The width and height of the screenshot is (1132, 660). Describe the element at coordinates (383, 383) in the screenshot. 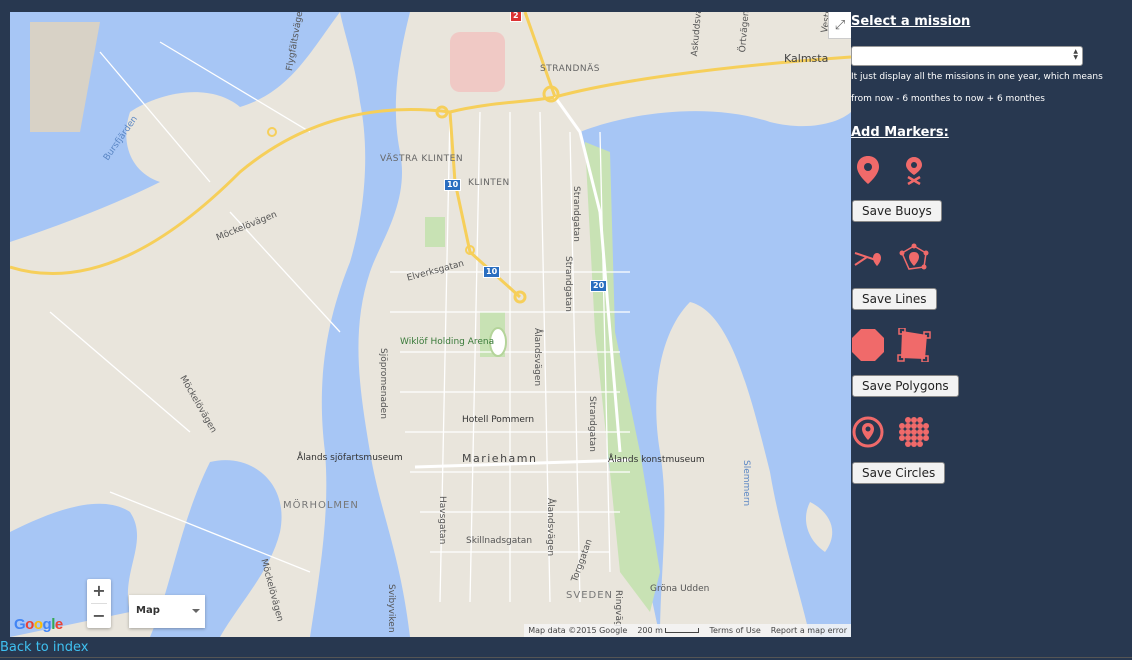

I see `road-label: Sjöpromenaden` at that location.